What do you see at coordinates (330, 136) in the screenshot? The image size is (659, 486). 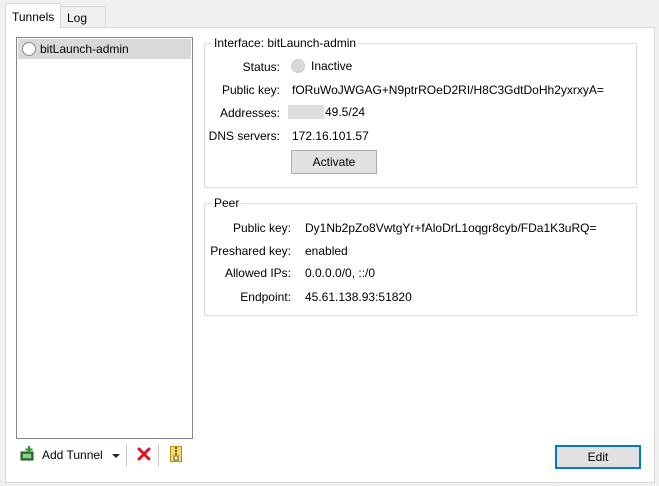 I see `dns-servers-value: 172.16.101.57` at bounding box center [330, 136].